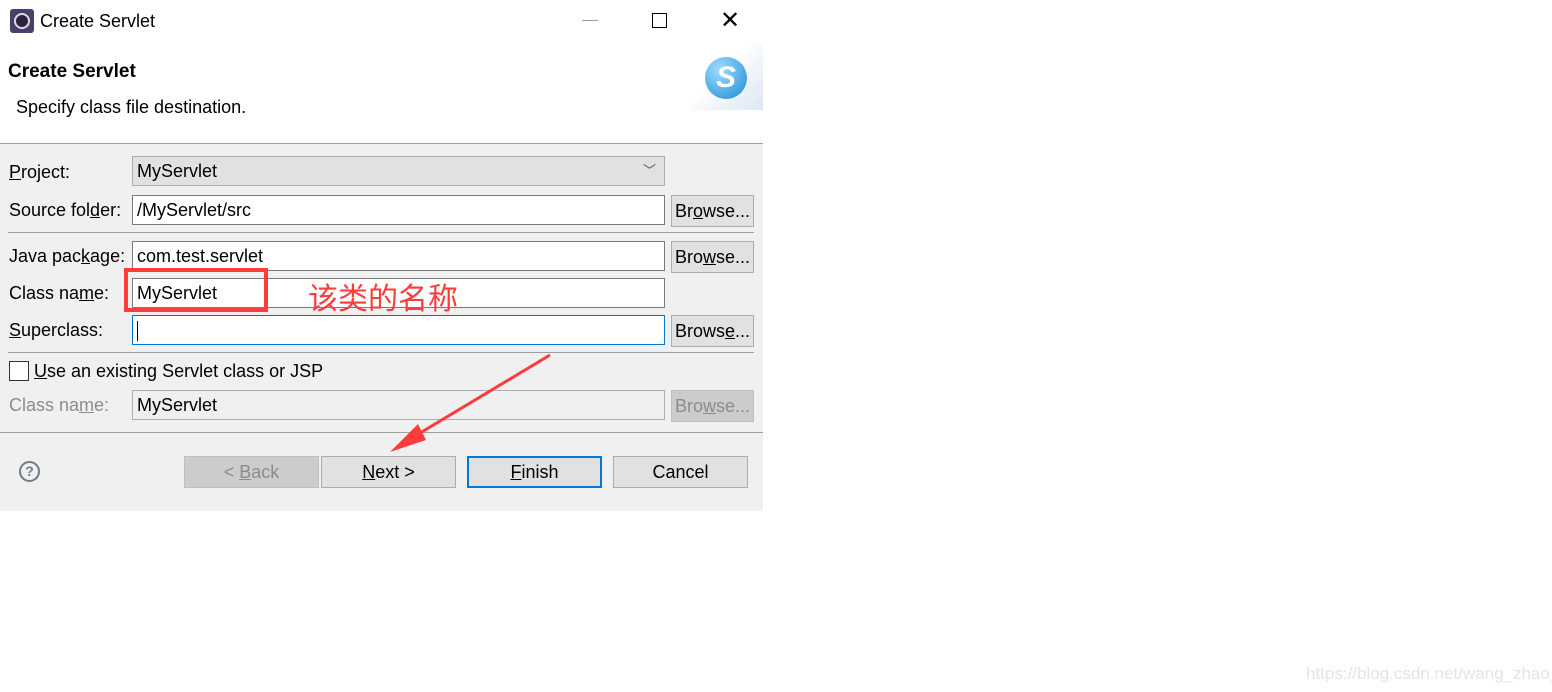 Image resolution: width=1552 pixels, height=692 pixels. Describe the element at coordinates (29, 471) in the screenshot. I see `help-icon: ?` at that location.